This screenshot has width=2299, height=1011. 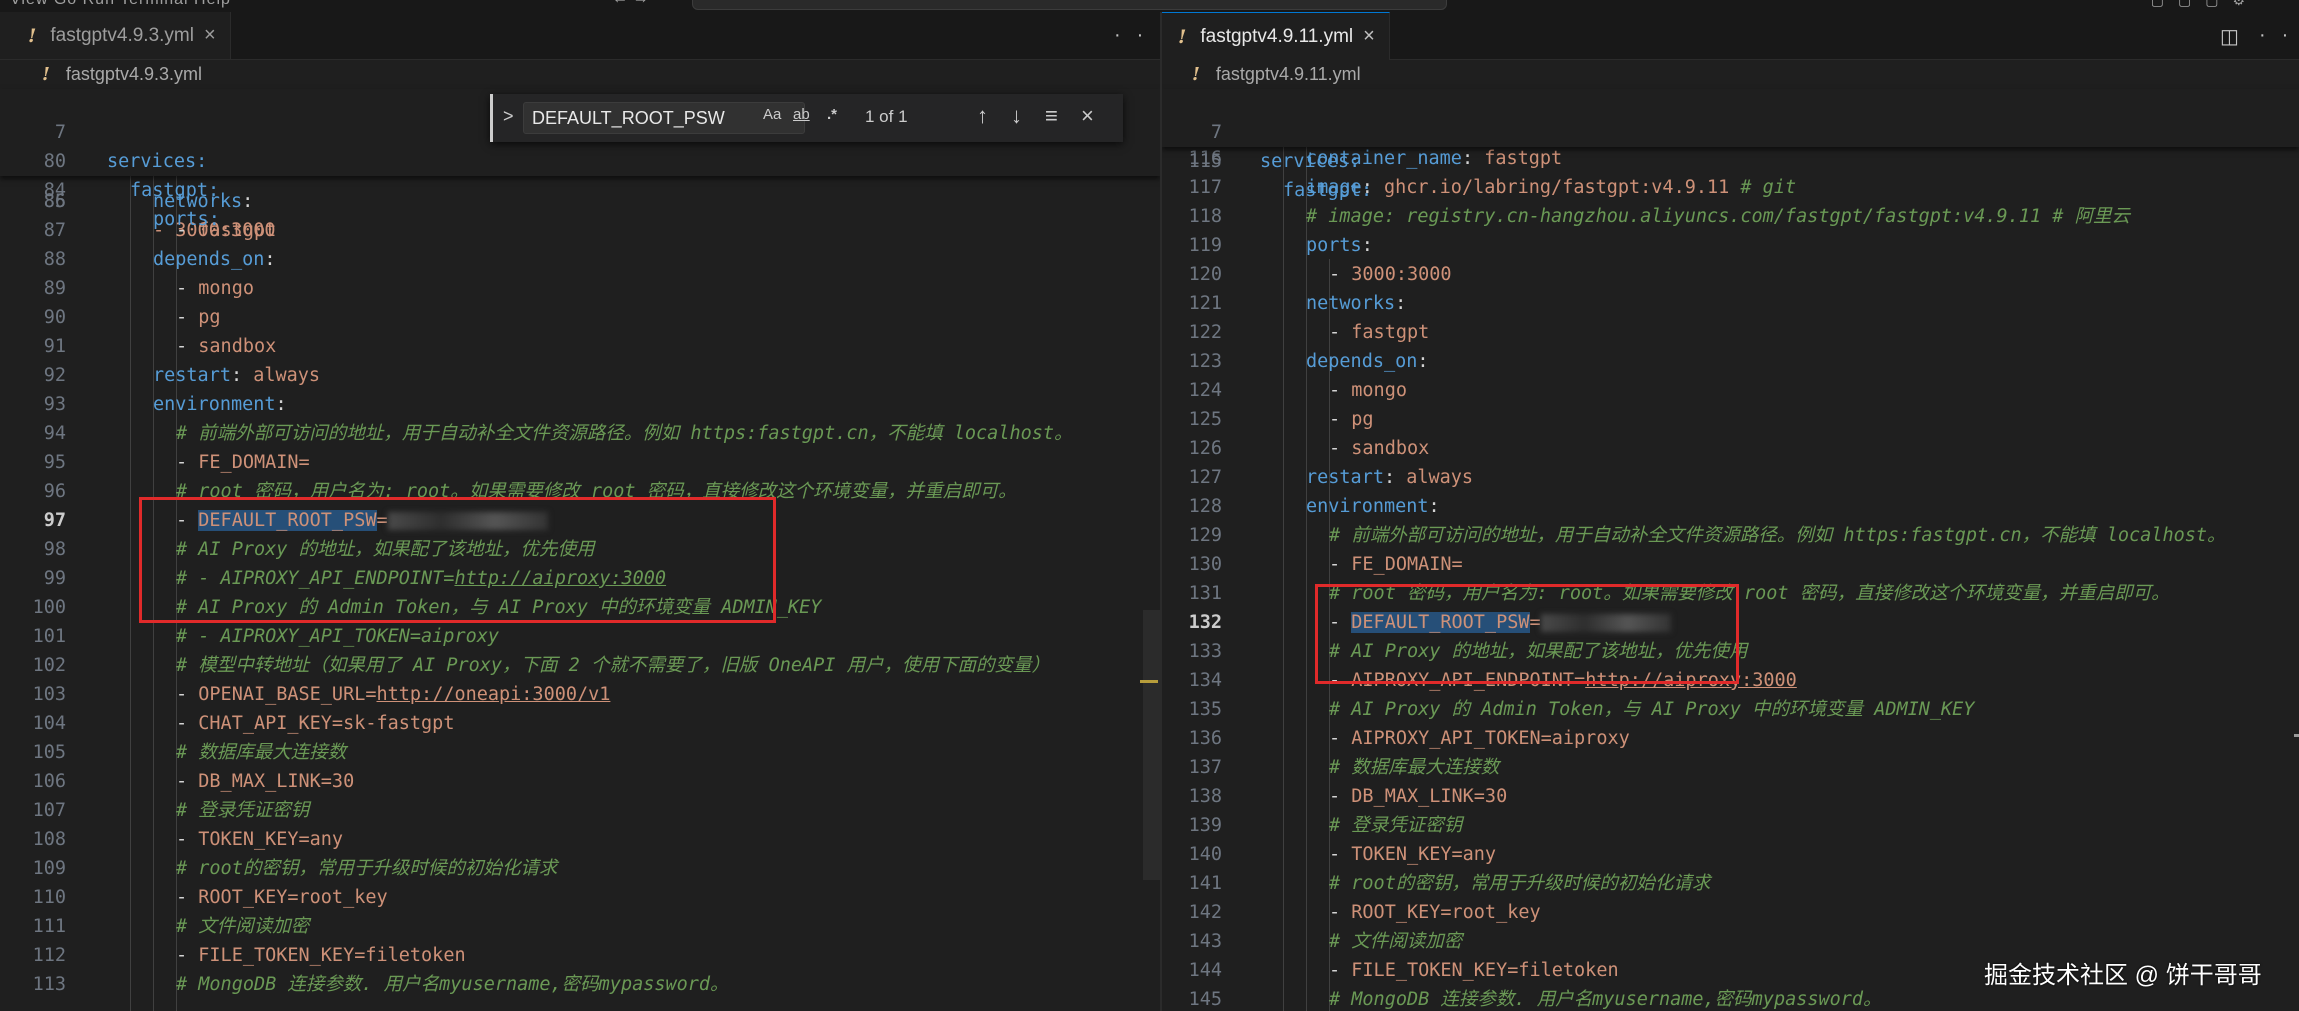 What do you see at coordinates (580, 317) in the screenshot?
I see `code-line: 90 - pg` at bounding box center [580, 317].